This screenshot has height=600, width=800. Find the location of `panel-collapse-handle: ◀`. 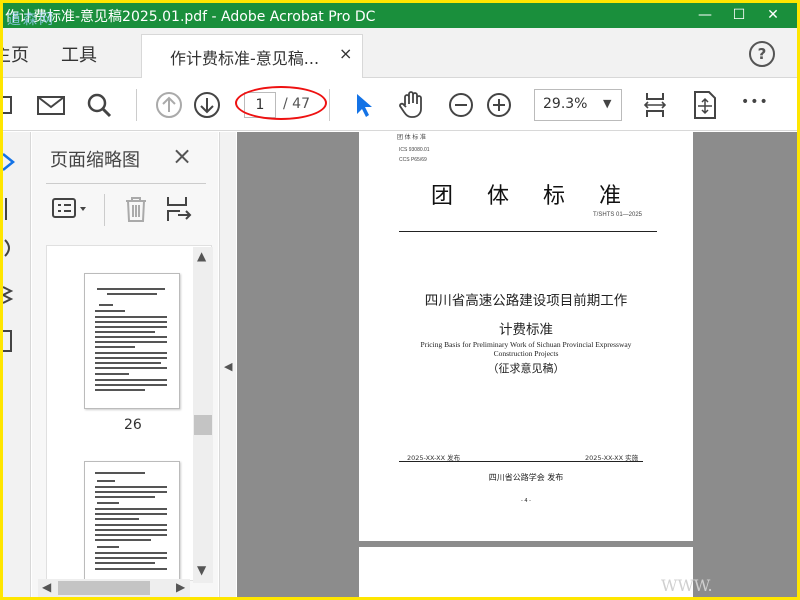

panel-collapse-handle: ◀ is located at coordinates (227, 364).